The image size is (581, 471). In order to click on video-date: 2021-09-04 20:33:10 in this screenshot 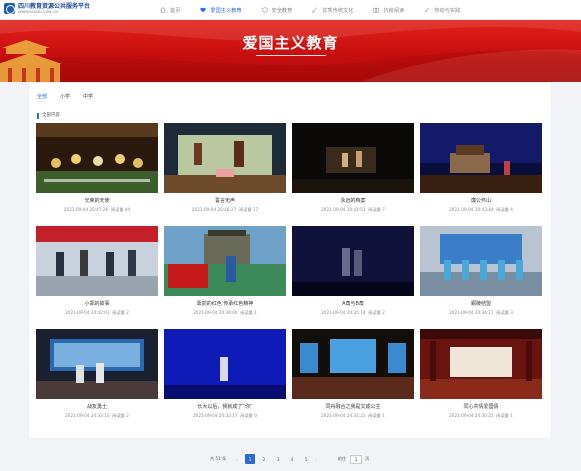, I will do `click(87, 415)`.